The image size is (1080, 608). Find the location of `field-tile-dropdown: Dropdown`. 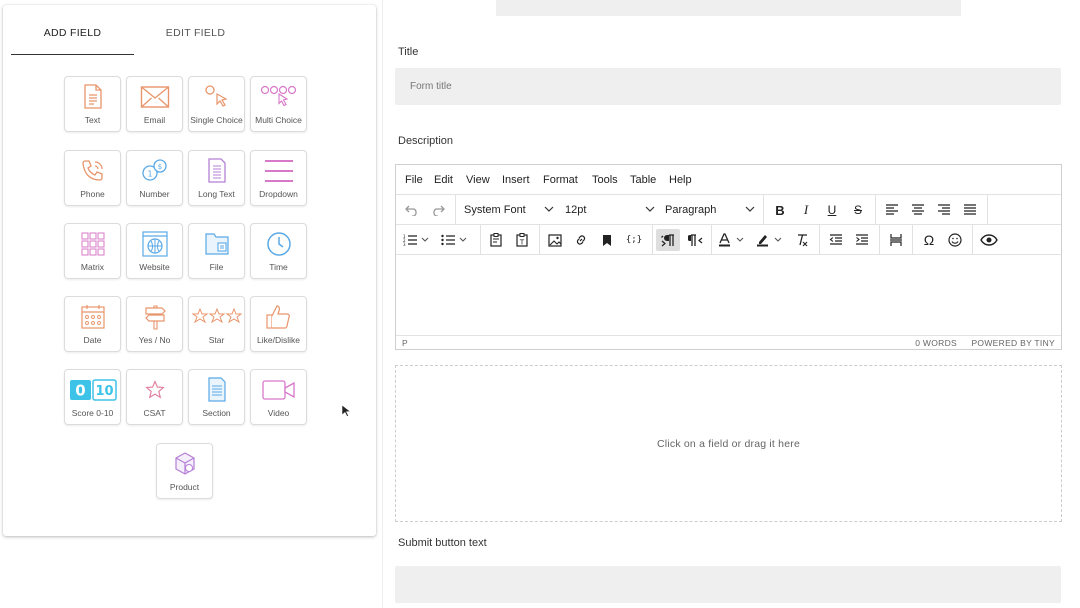

field-tile-dropdown: Dropdown is located at coordinates (278, 178).